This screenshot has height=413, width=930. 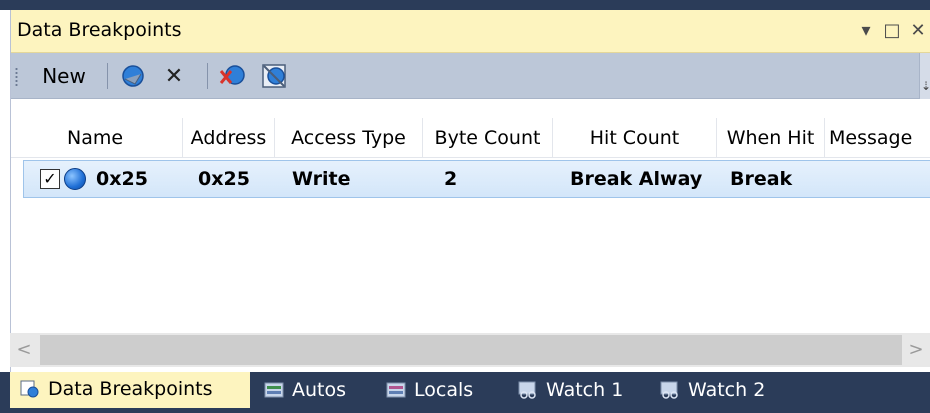 I want to click on toolbar-grip, so click(x=16, y=77).